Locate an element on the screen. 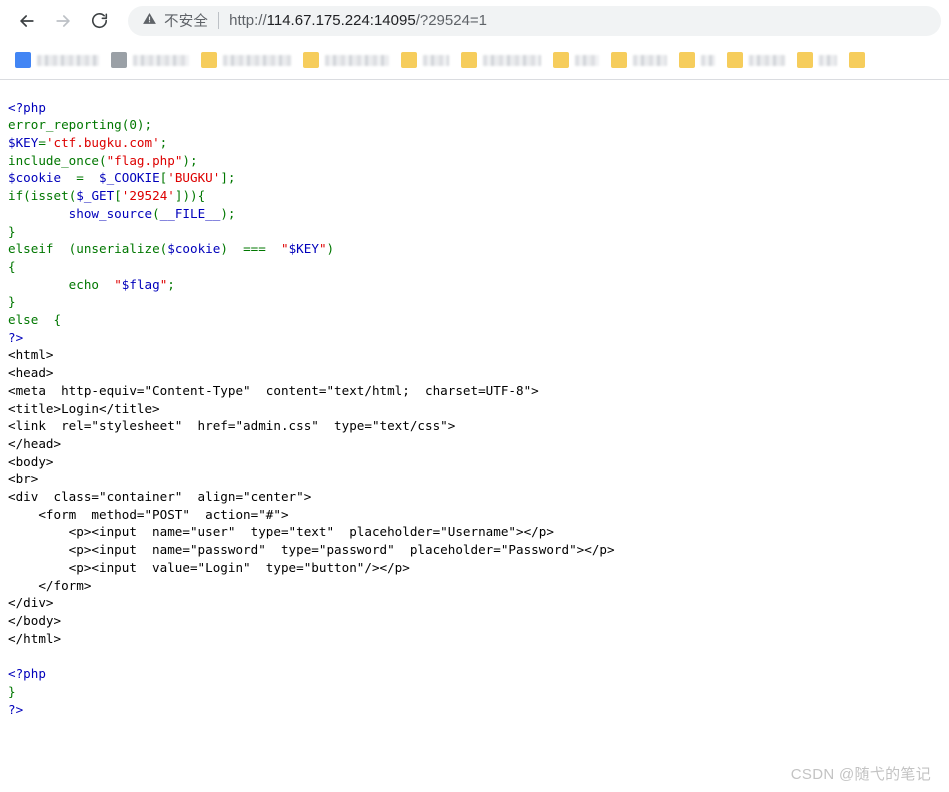 The height and width of the screenshot is (792, 949). browser-toolbar: 不安全 http://114.67.175.224:14095/?29524=1 is located at coordinates (474, 20).